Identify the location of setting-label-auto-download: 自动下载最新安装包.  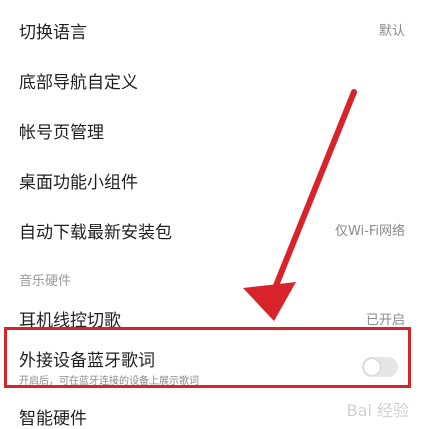
(95, 233).